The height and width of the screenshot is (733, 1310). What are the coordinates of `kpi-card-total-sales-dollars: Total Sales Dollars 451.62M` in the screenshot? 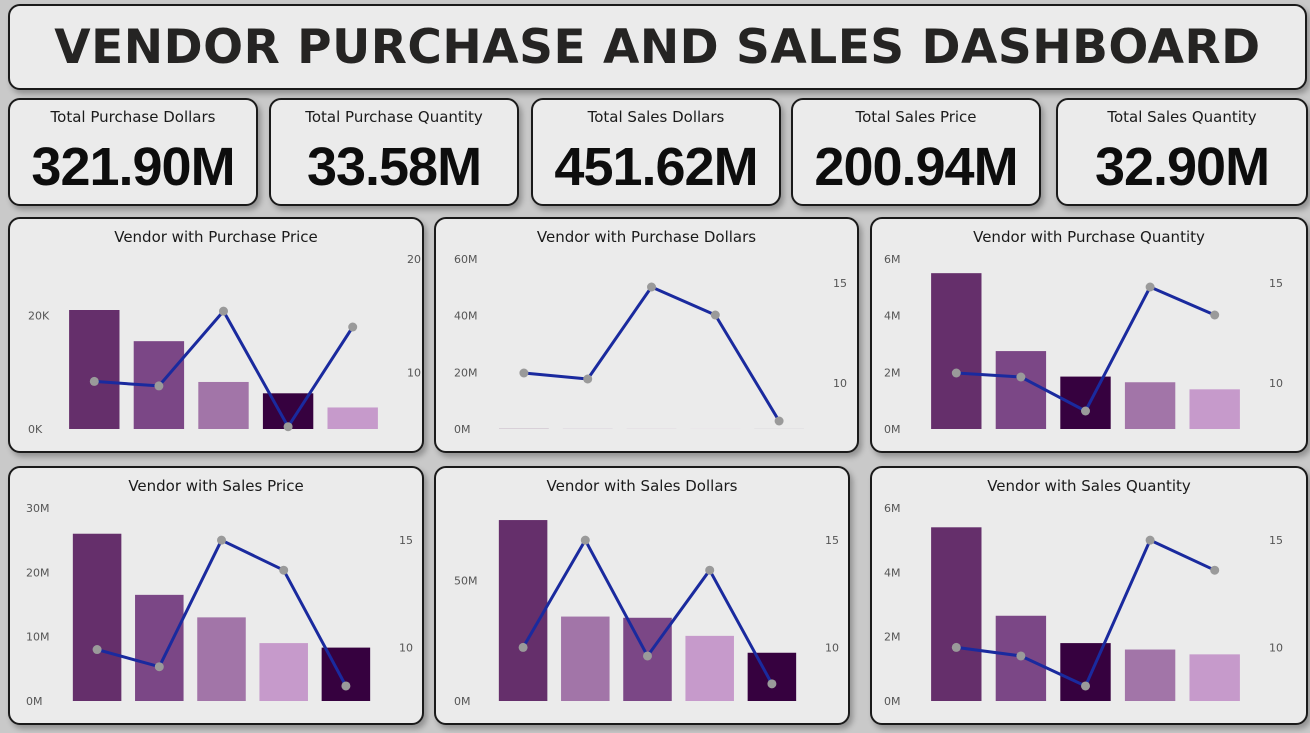 It's located at (656, 152).